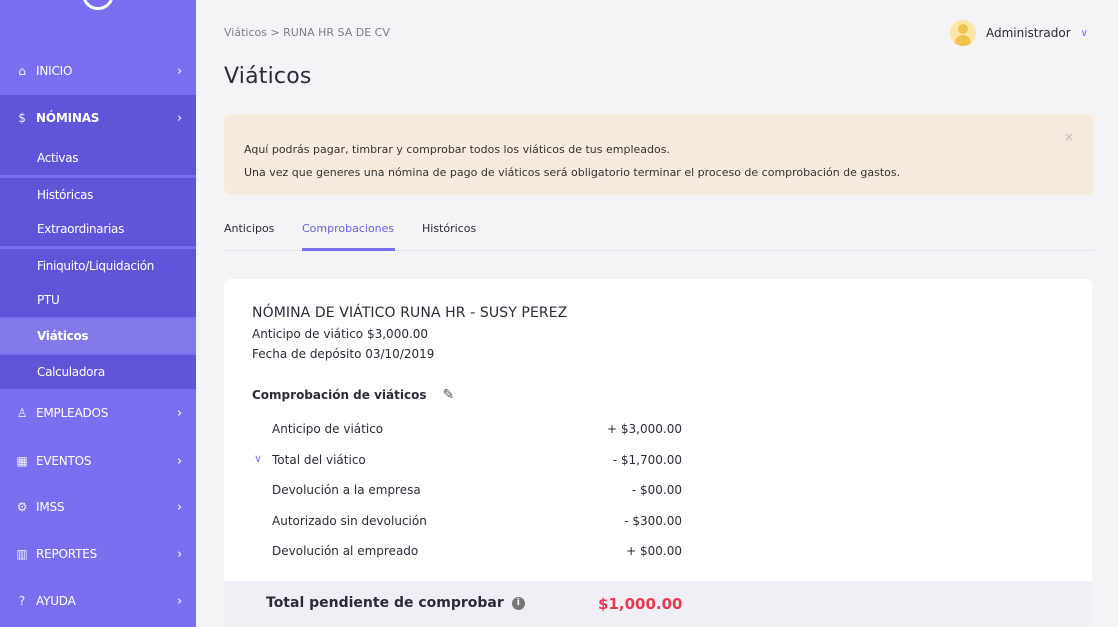 Image resolution: width=1118 pixels, height=627 pixels. Describe the element at coordinates (22, 507) in the screenshot. I see `gears-icon: ⚙` at that location.